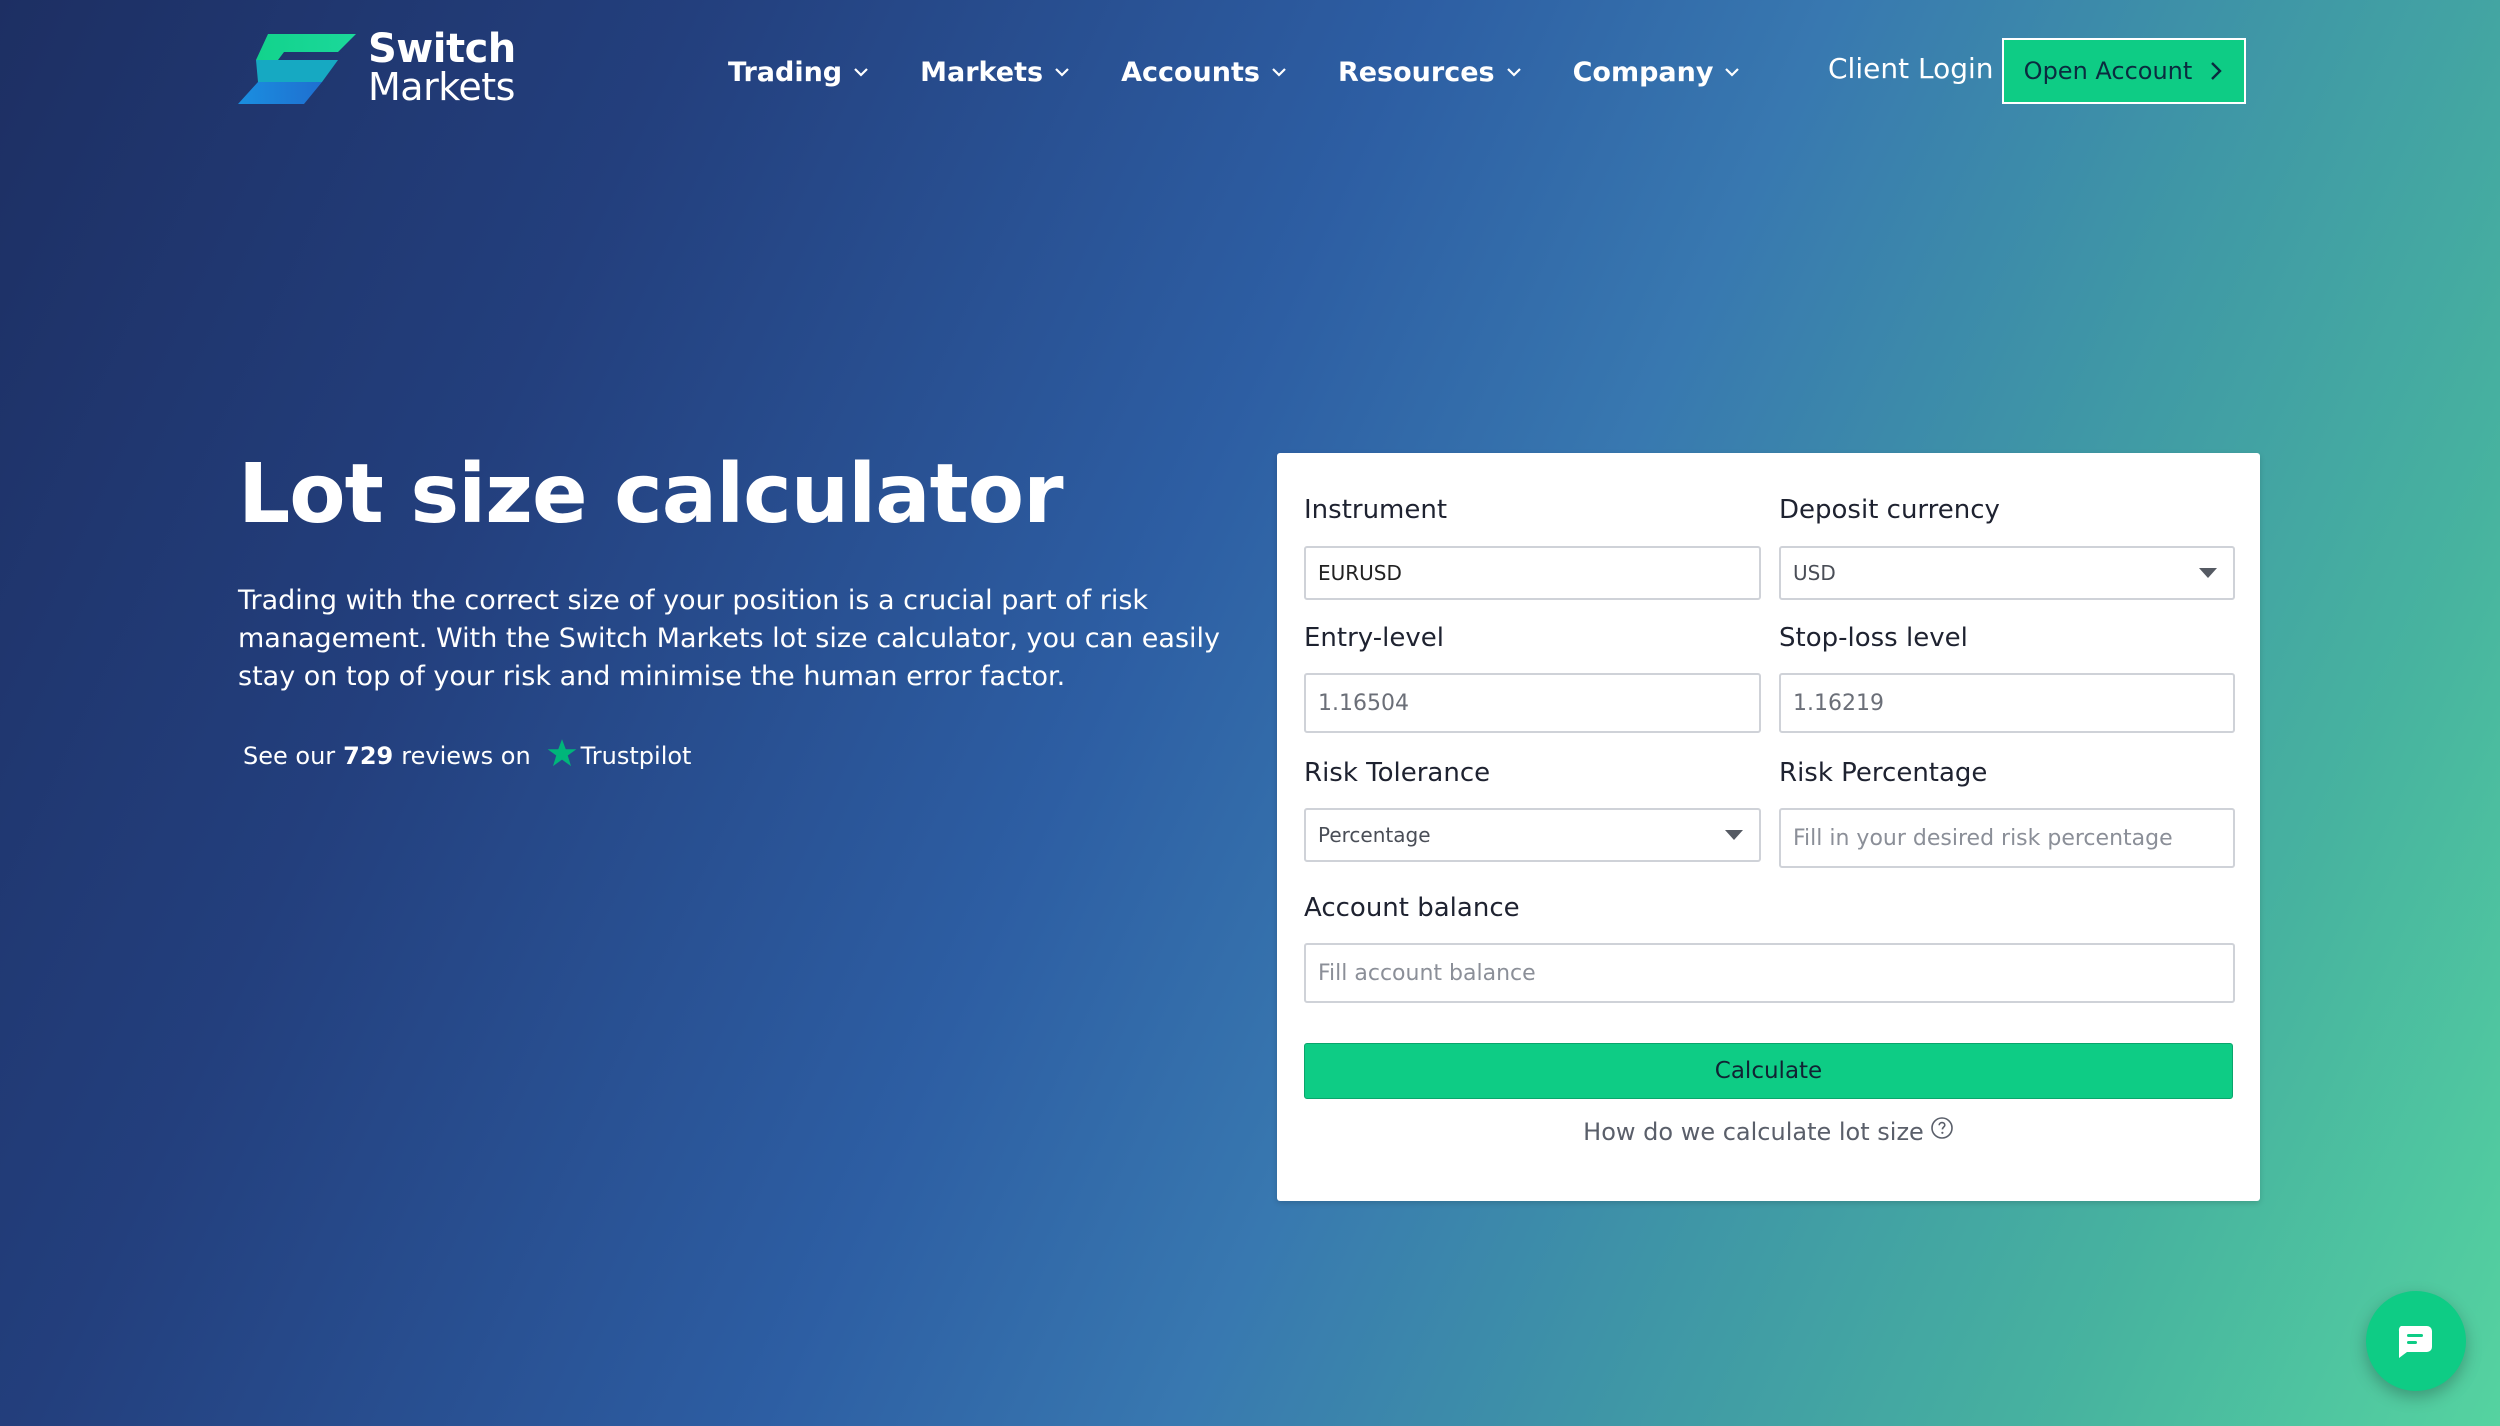 This screenshot has width=2500, height=1426. What do you see at coordinates (2007, 573) in the screenshot?
I see `deposit-currency-select: USD` at bounding box center [2007, 573].